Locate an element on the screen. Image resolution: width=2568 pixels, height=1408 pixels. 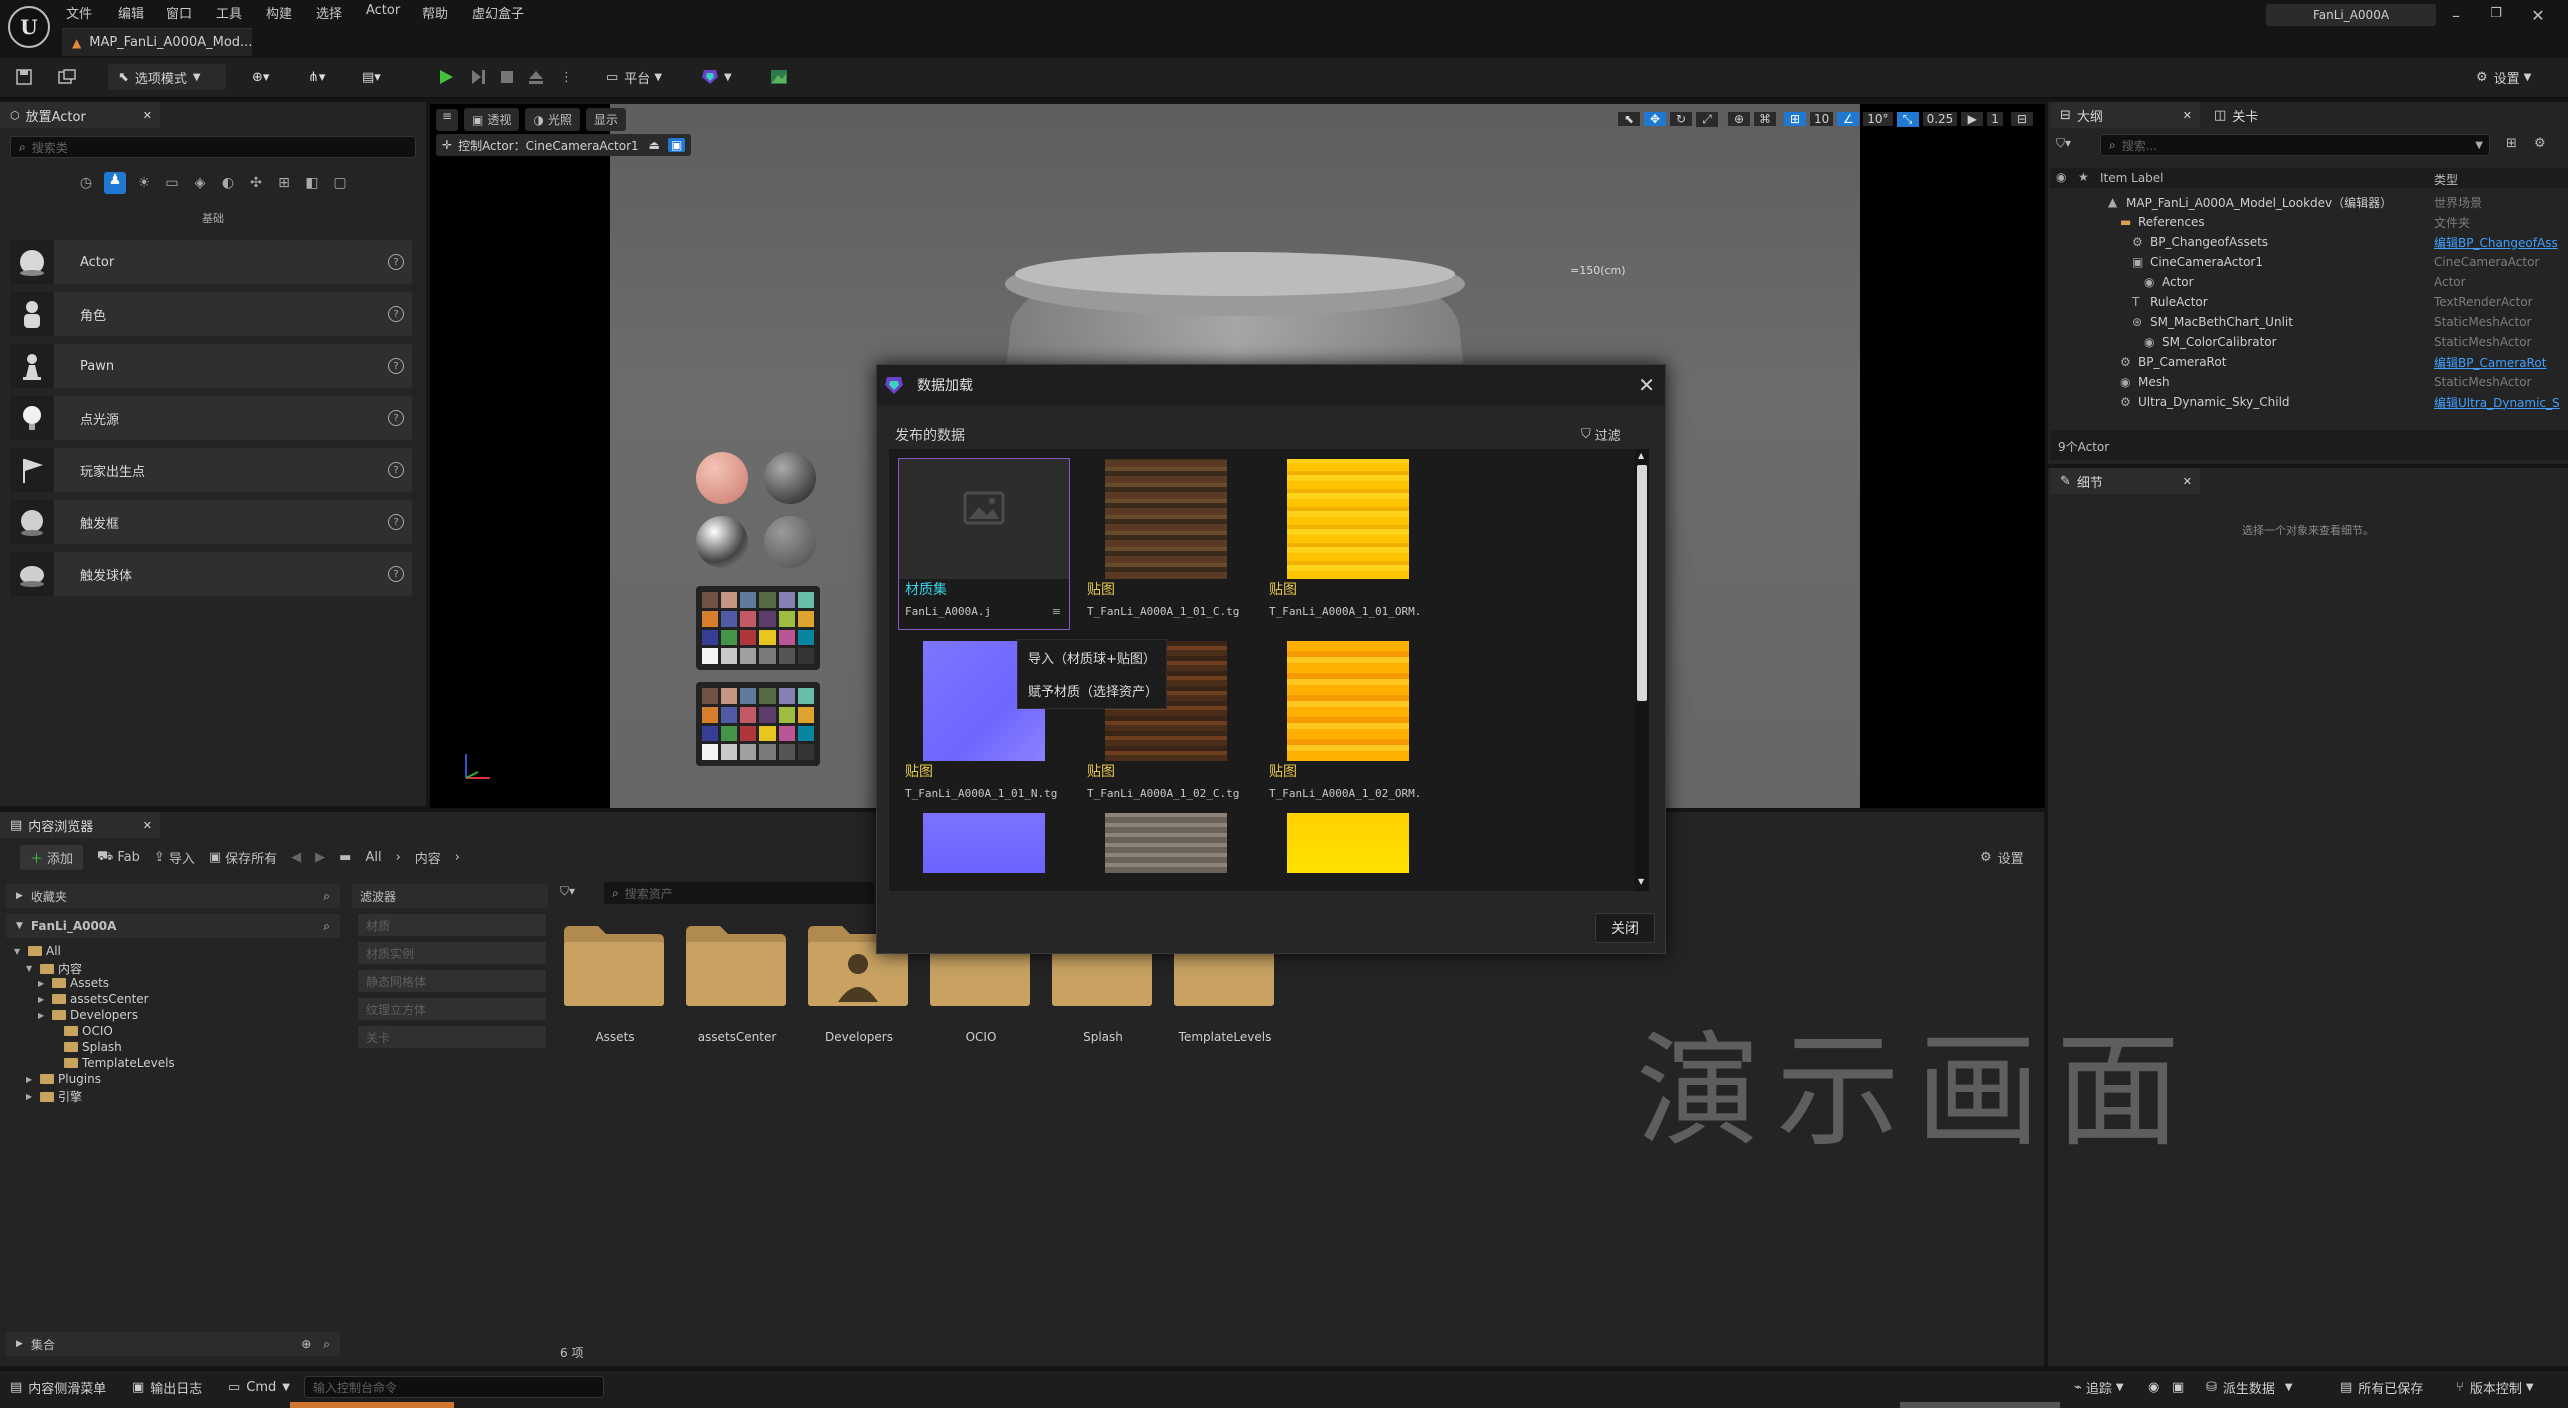
scroll-down-icon: ▼ is located at coordinates (1641, 881).